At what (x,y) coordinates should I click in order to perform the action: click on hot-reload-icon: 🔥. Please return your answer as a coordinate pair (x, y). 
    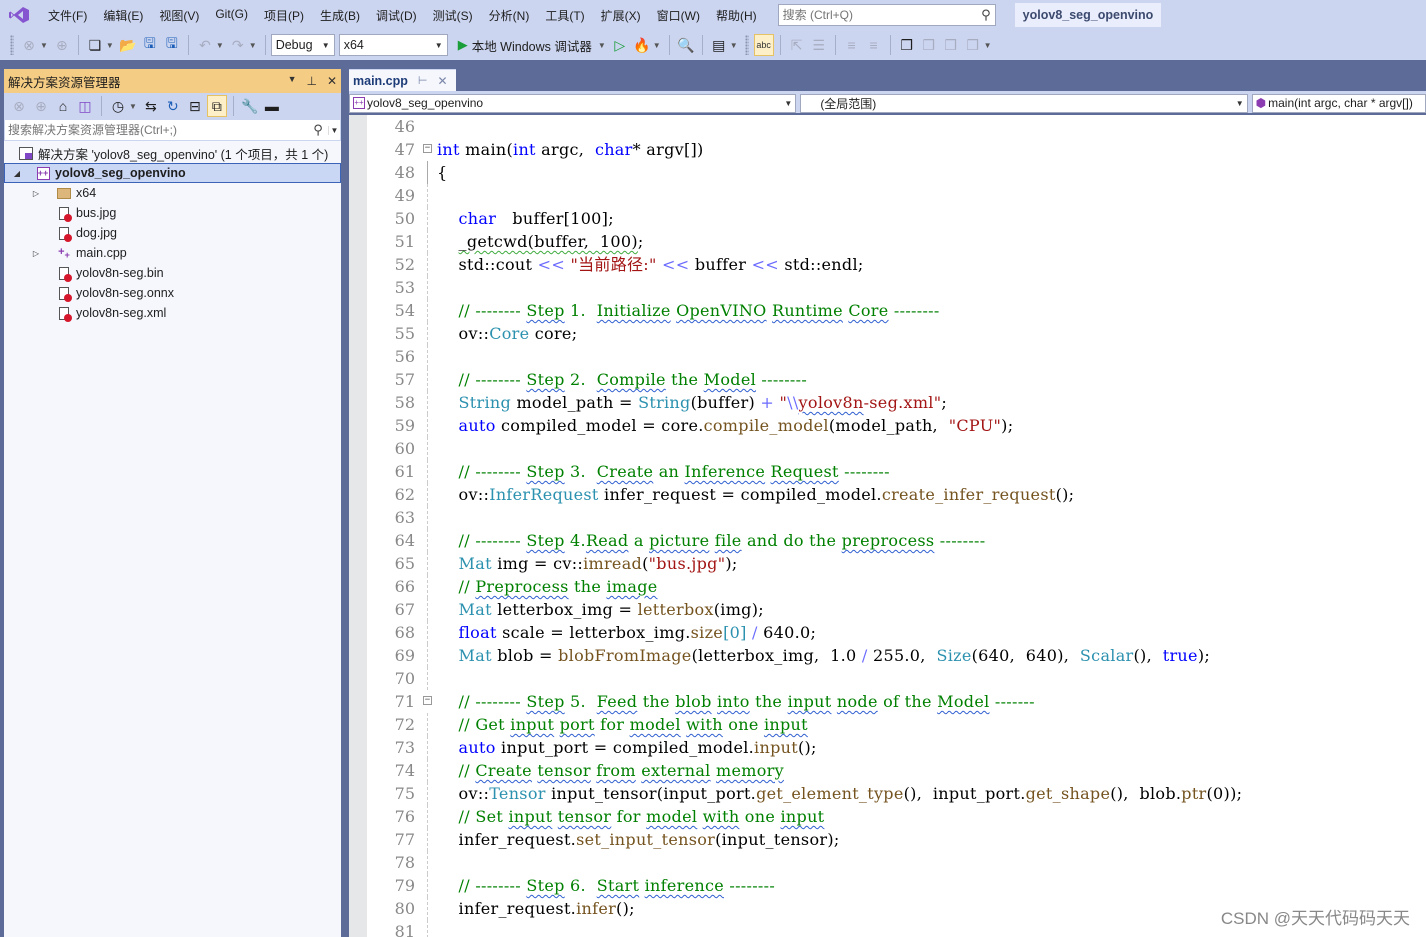
    Looking at the image, I should click on (642, 45).